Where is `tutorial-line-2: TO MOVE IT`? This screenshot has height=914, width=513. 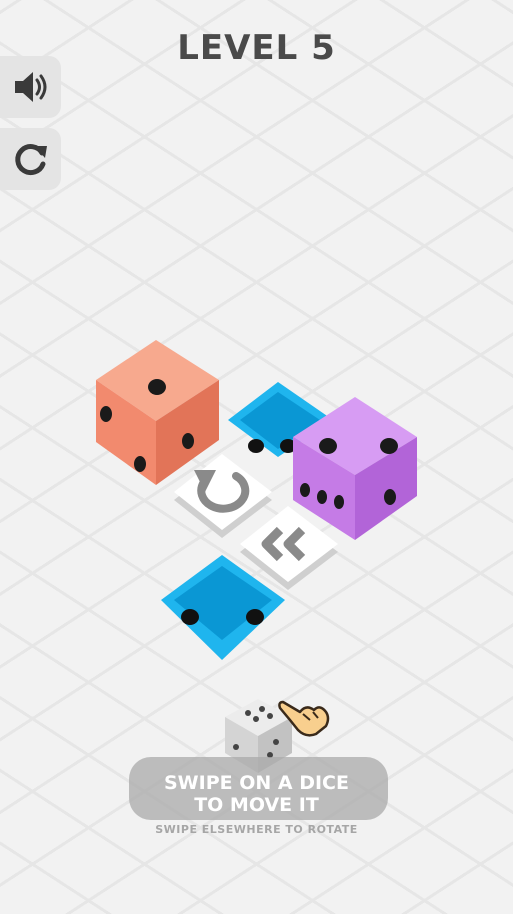
tutorial-line-2: TO MOVE IT is located at coordinates (256, 805).